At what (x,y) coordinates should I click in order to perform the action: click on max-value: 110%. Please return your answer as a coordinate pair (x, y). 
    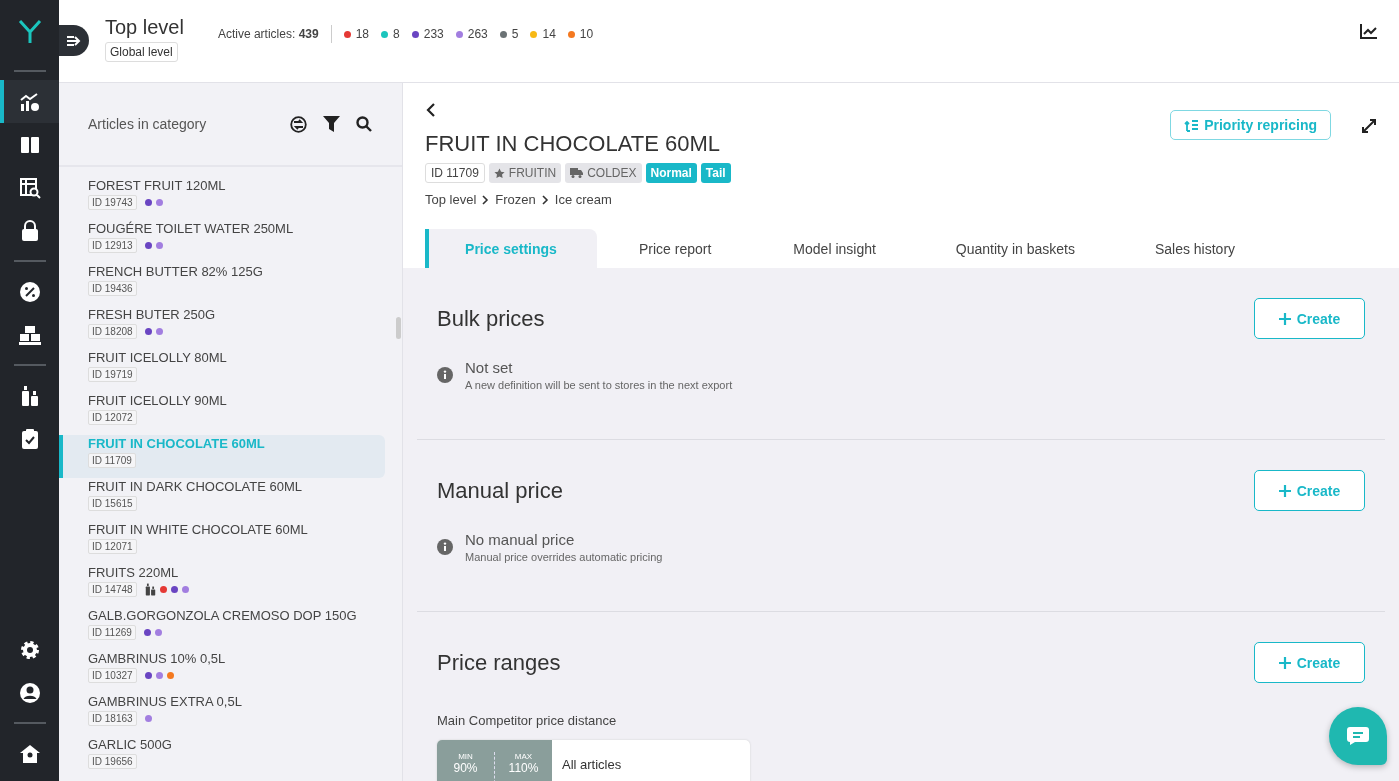
    Looking at the image, I should click on (523, 768).